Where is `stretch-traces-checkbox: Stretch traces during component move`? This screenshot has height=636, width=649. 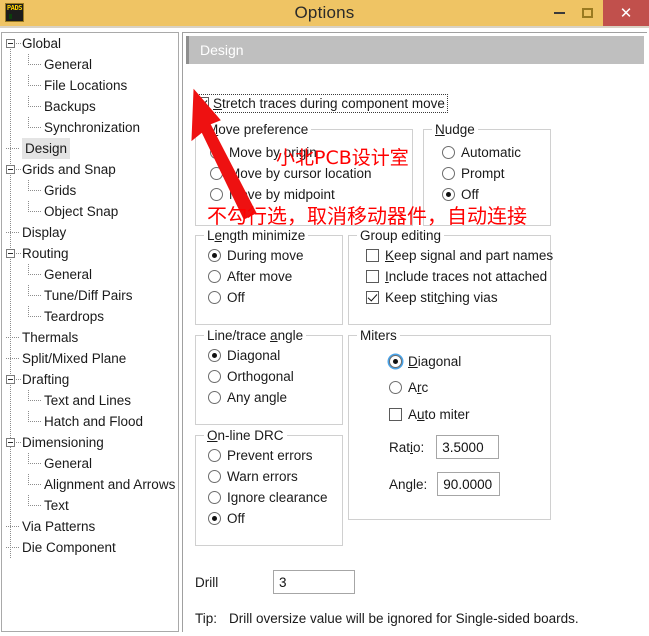
stretch-traces-checkbox: Stretch traces during component move is located at coordinates (321, 103).